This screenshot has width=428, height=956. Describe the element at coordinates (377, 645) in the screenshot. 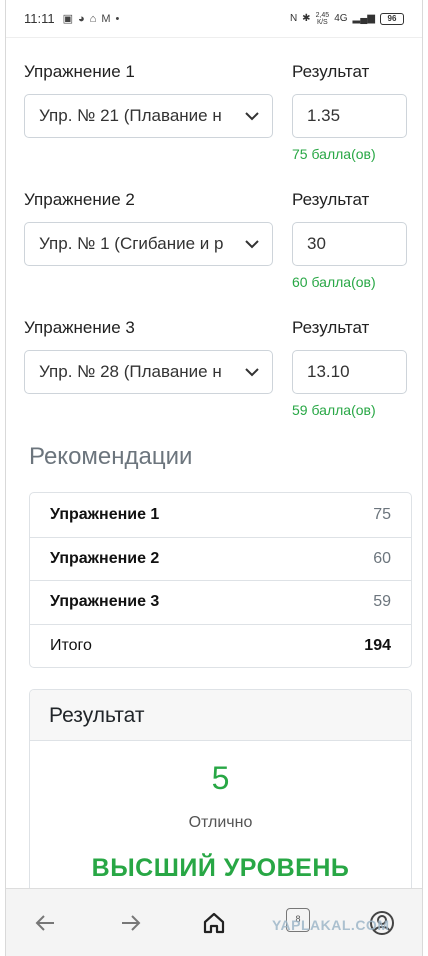

I see `total-value: 194` at that location.